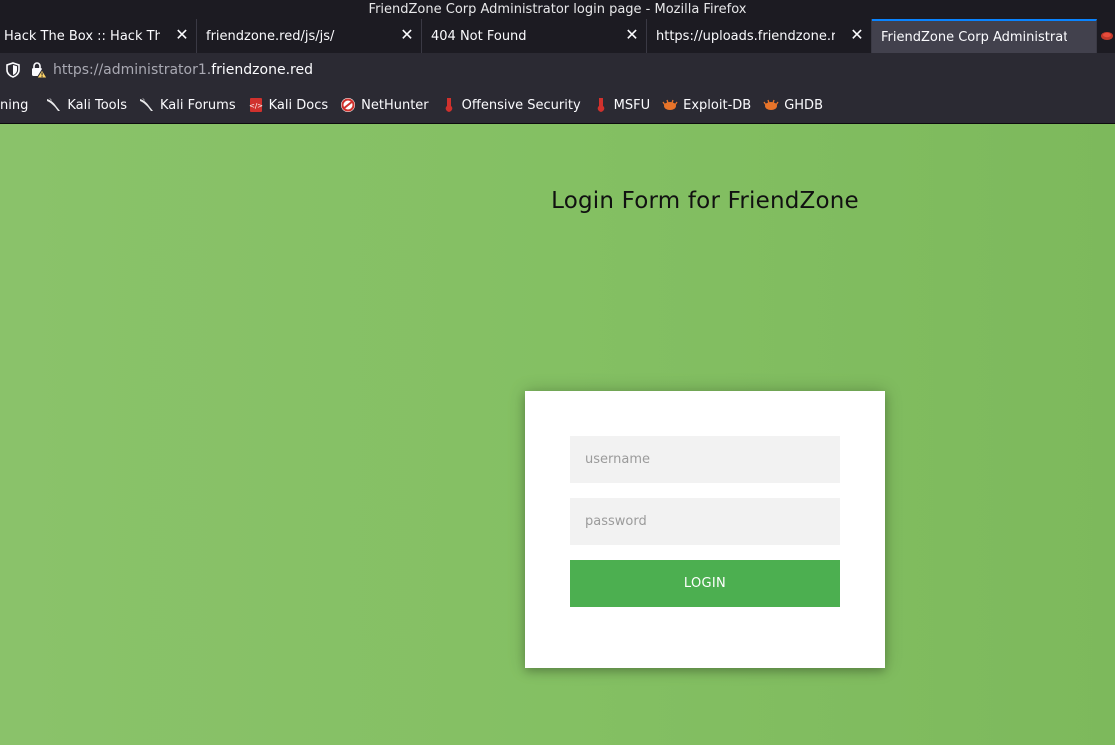  Describe the element at coordinates (803, 105) in the screenshot. I see `bookmark-label: GHDB` at that location.